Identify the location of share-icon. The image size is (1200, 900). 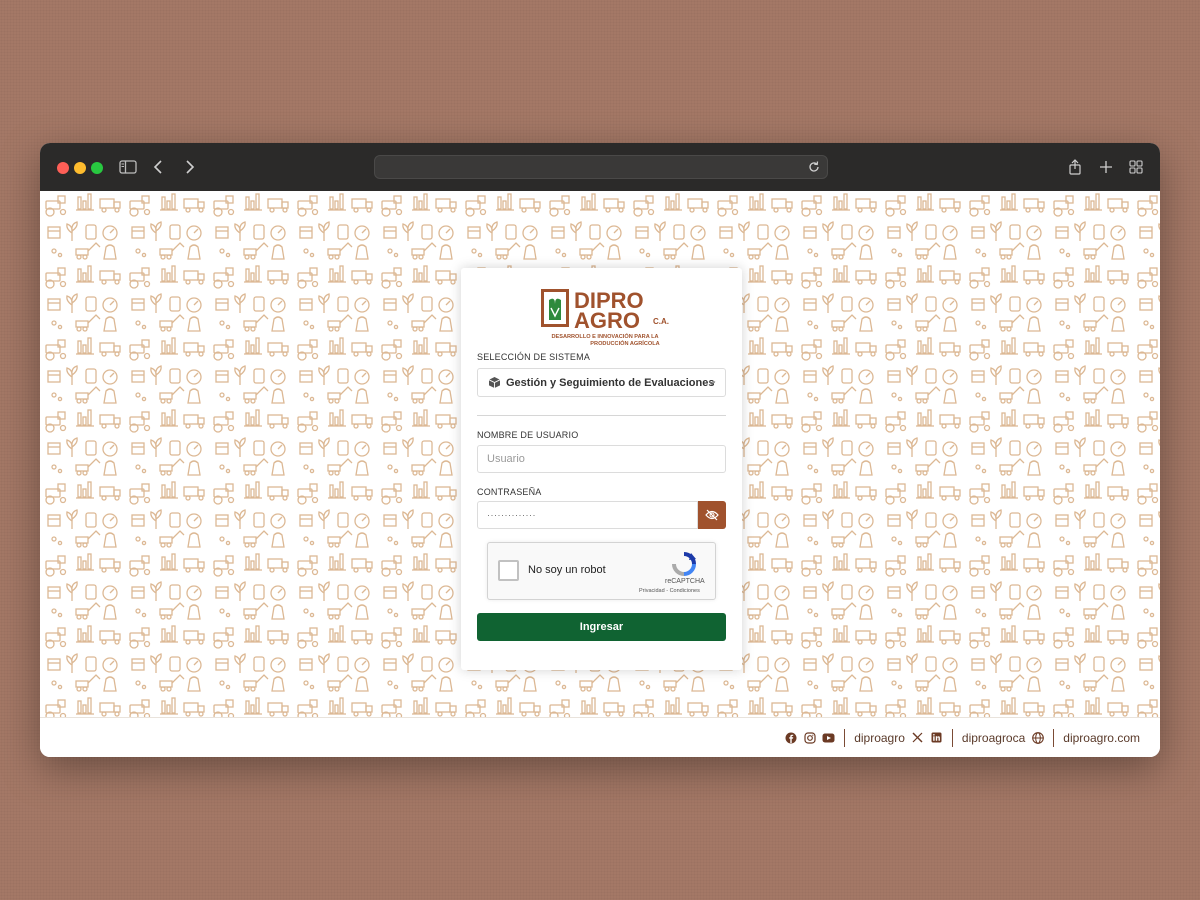
(1075, 167).